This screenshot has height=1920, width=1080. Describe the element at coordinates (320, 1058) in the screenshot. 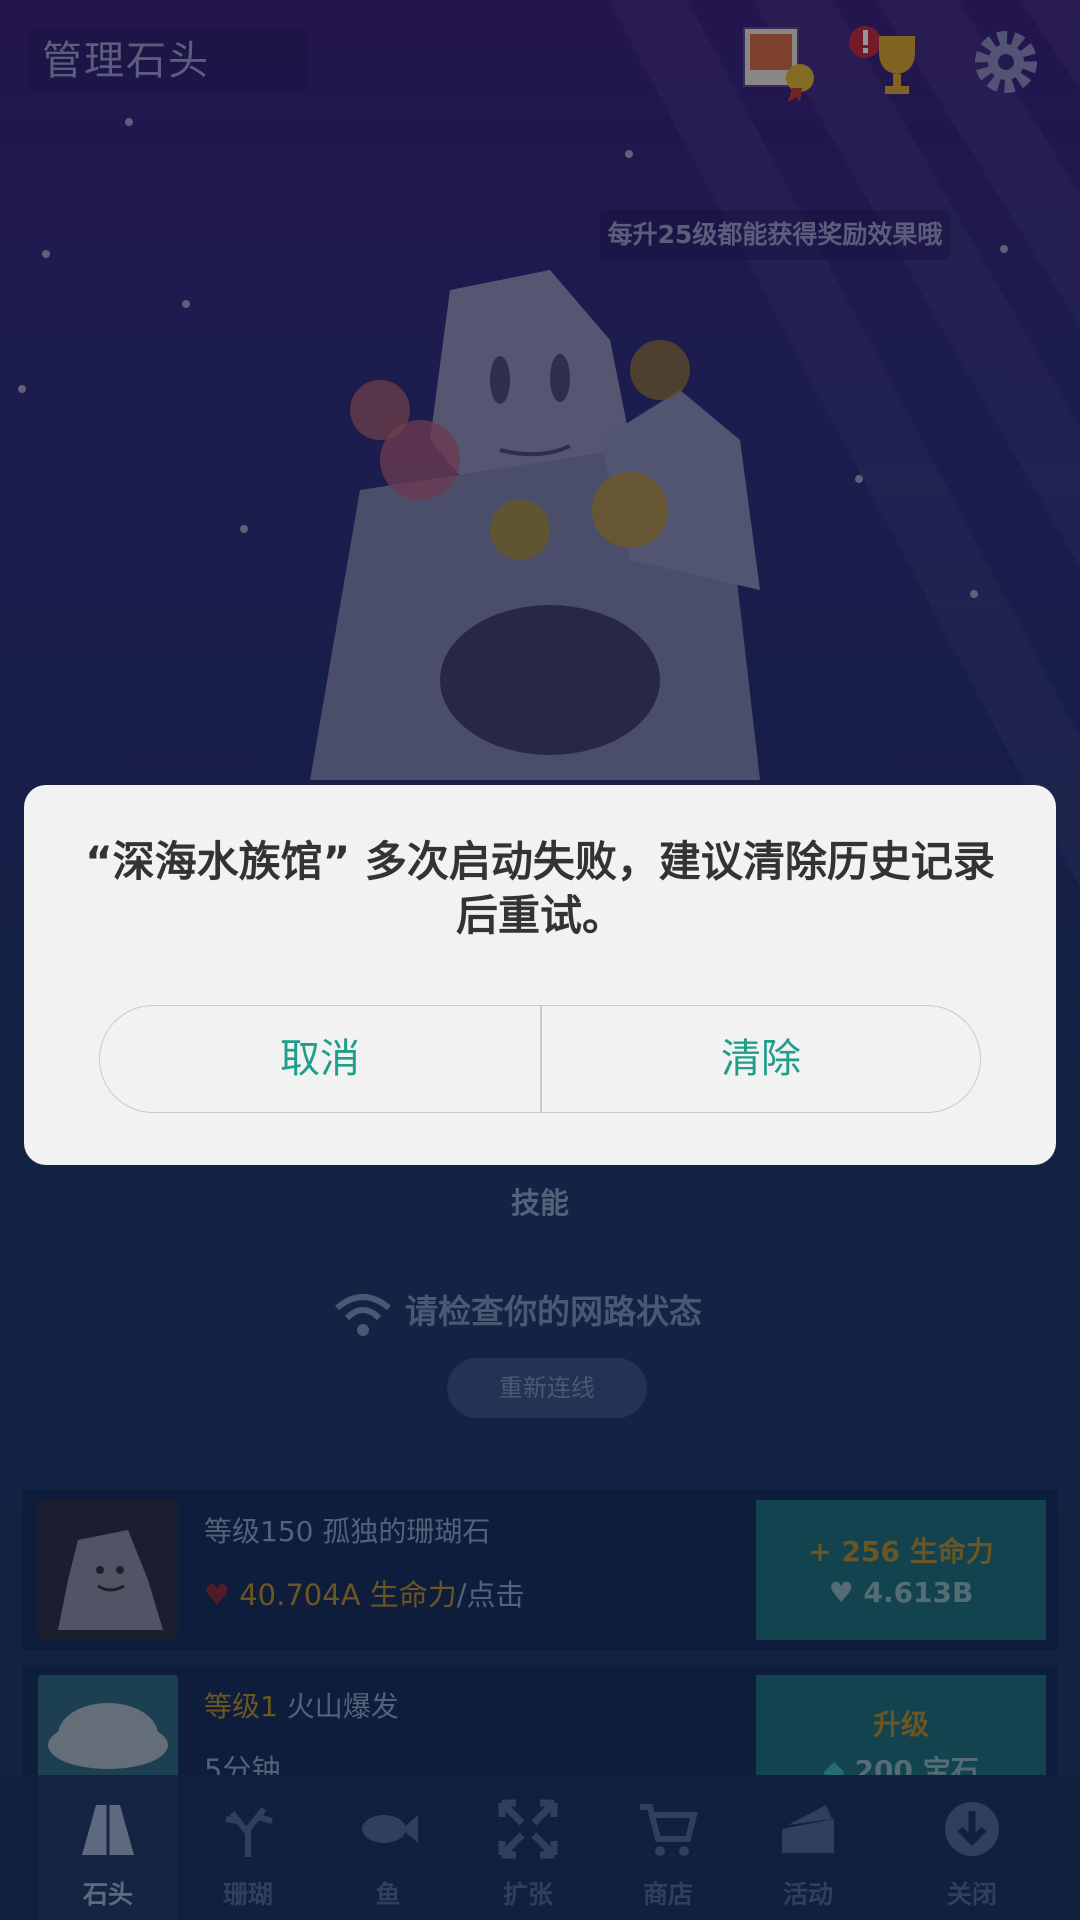

I see `cancel-button: 取消` at that location.